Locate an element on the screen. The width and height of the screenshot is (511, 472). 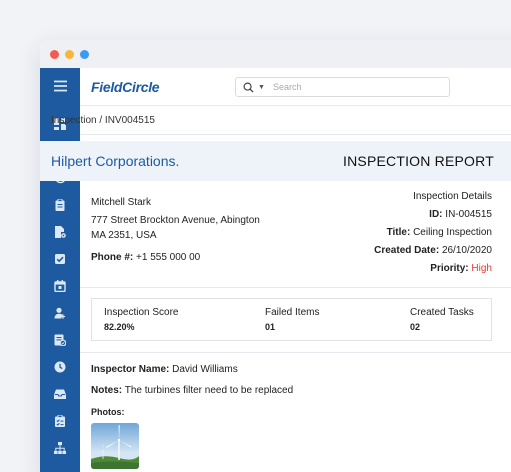
search-box: ▼ is located at coordinates (342, 87).